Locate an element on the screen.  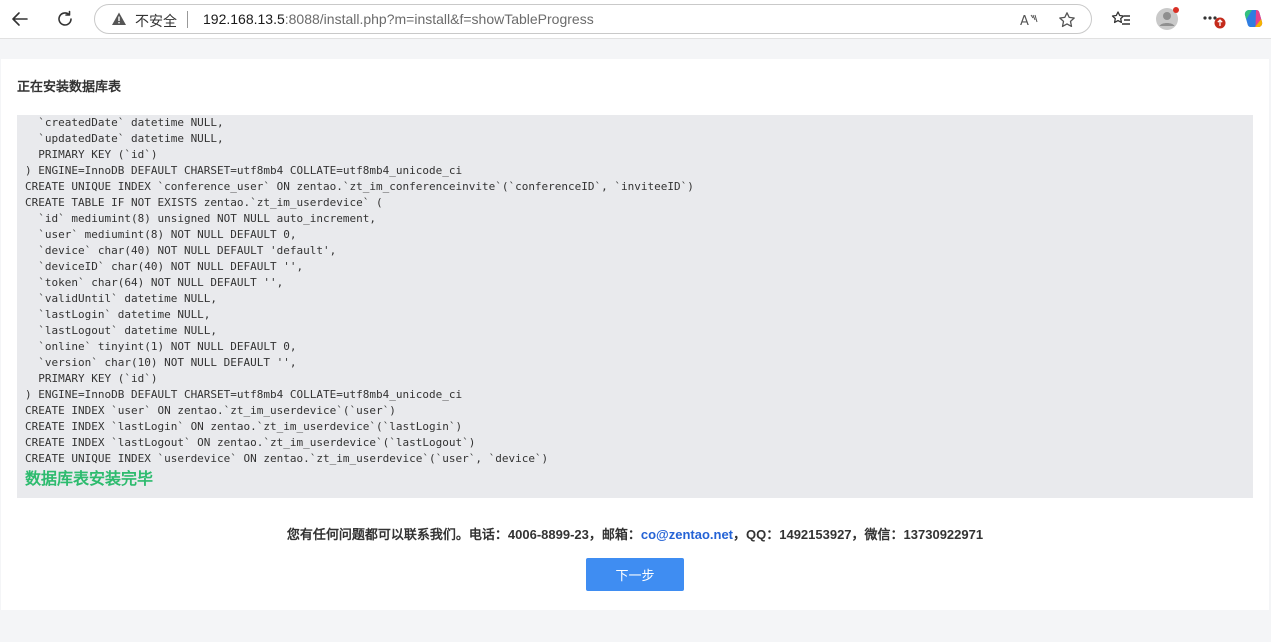
url-host: 192.168.13.5 is located at coordinates (244, 19).